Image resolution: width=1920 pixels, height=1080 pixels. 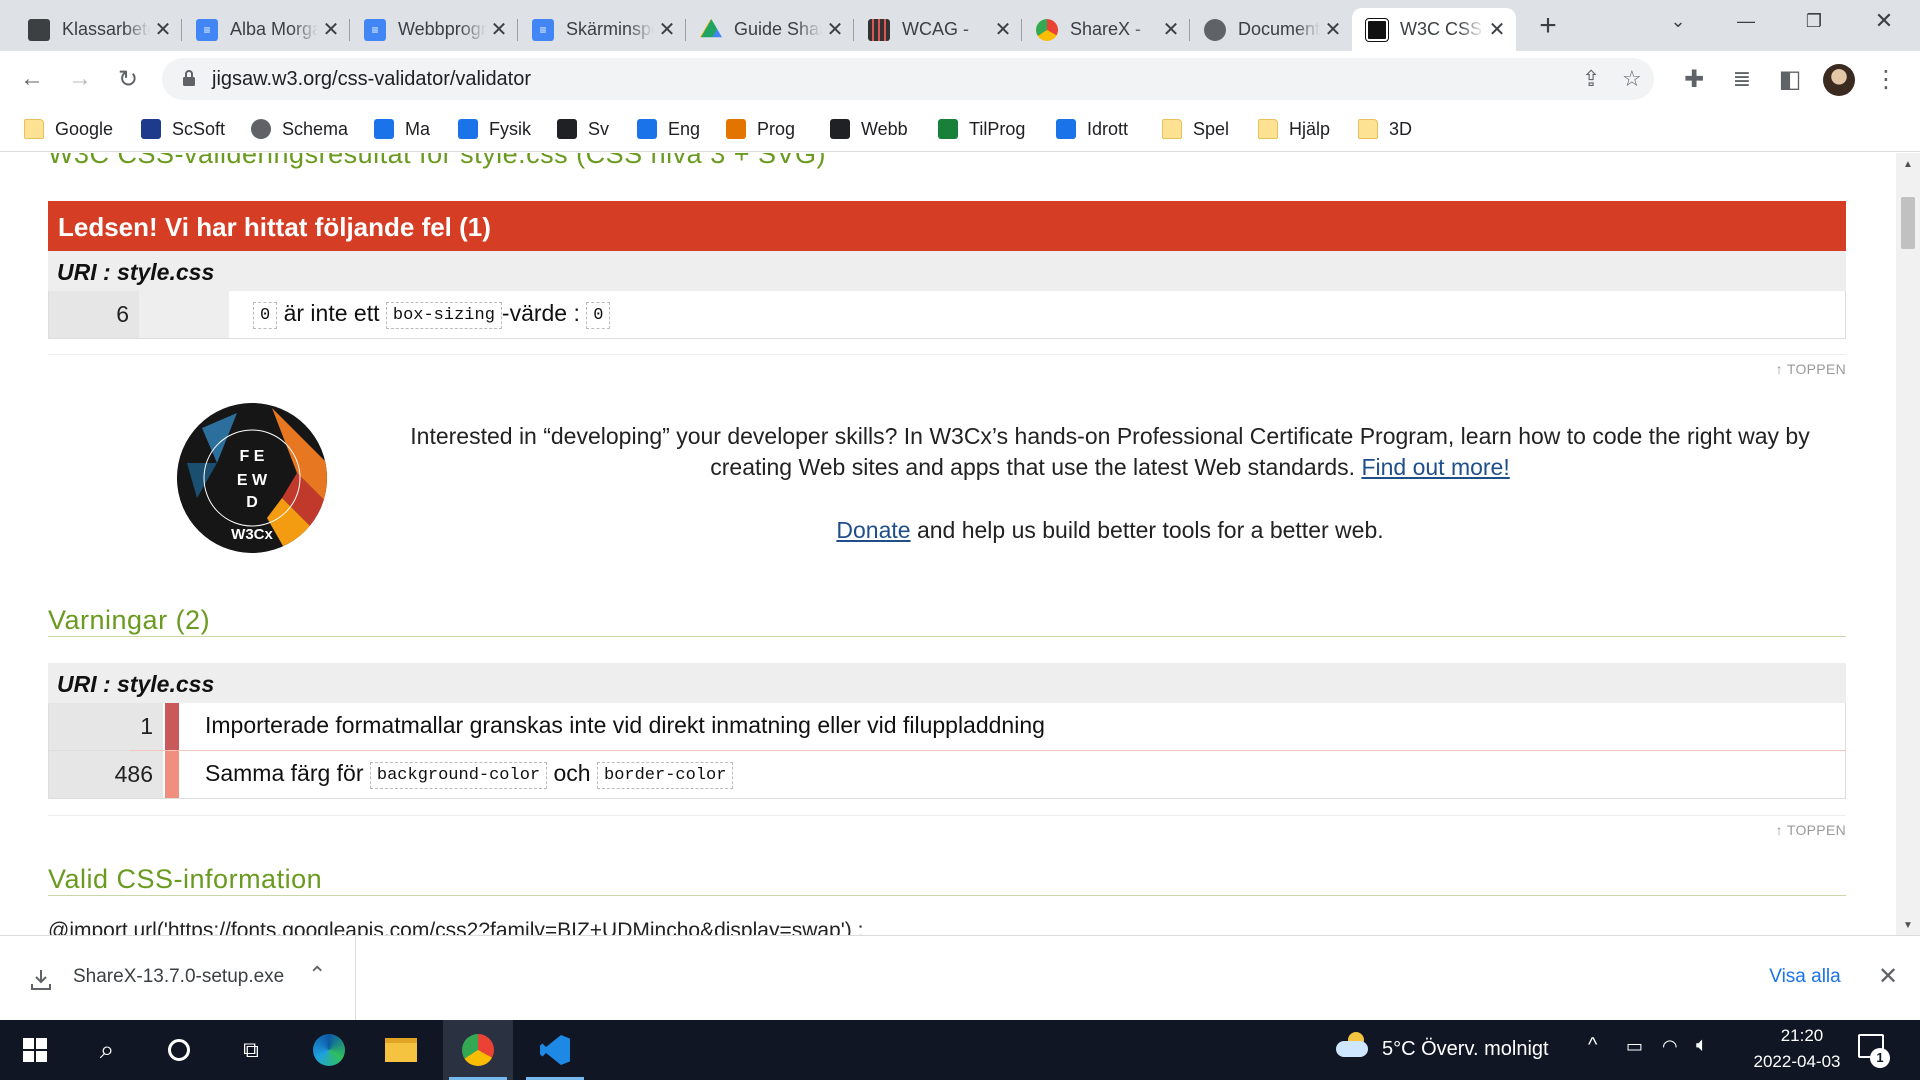 What do you see at coordinates (1908, 164) in the screenshot?
I see `scroll-up-arrow-icon: ▲` at bounding box center [1908, 164].